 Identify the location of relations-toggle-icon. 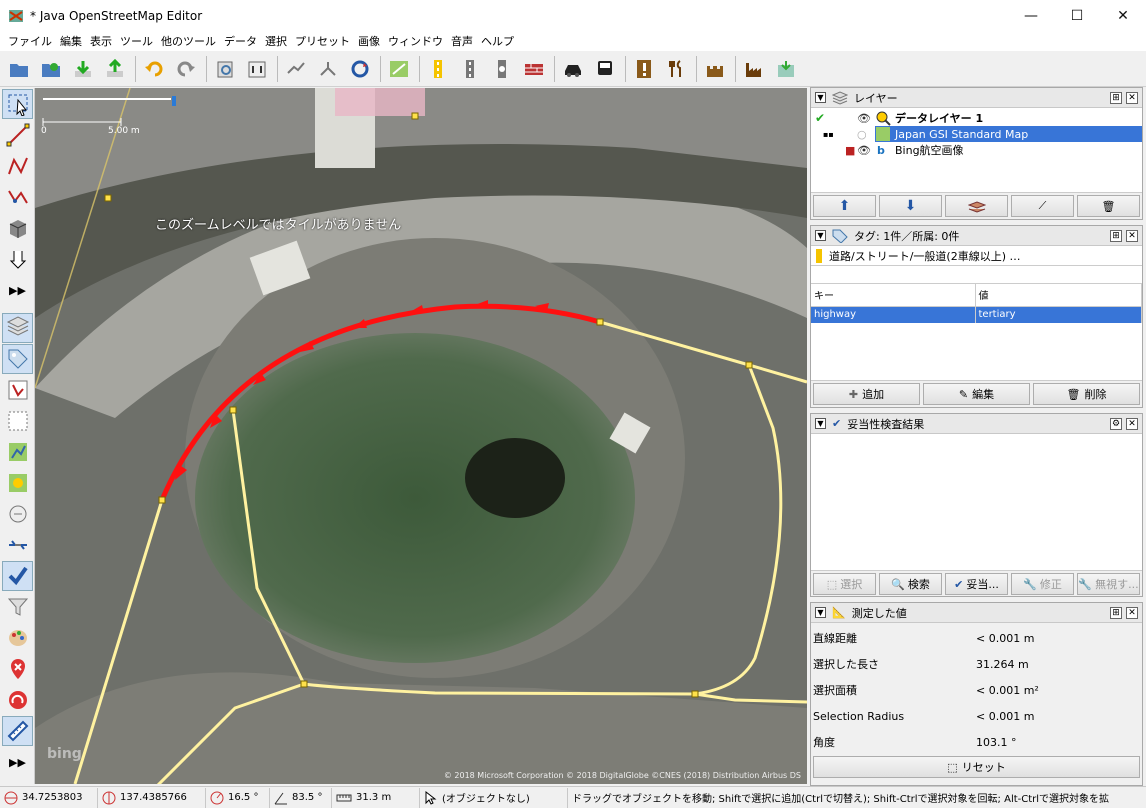
(17, 390).